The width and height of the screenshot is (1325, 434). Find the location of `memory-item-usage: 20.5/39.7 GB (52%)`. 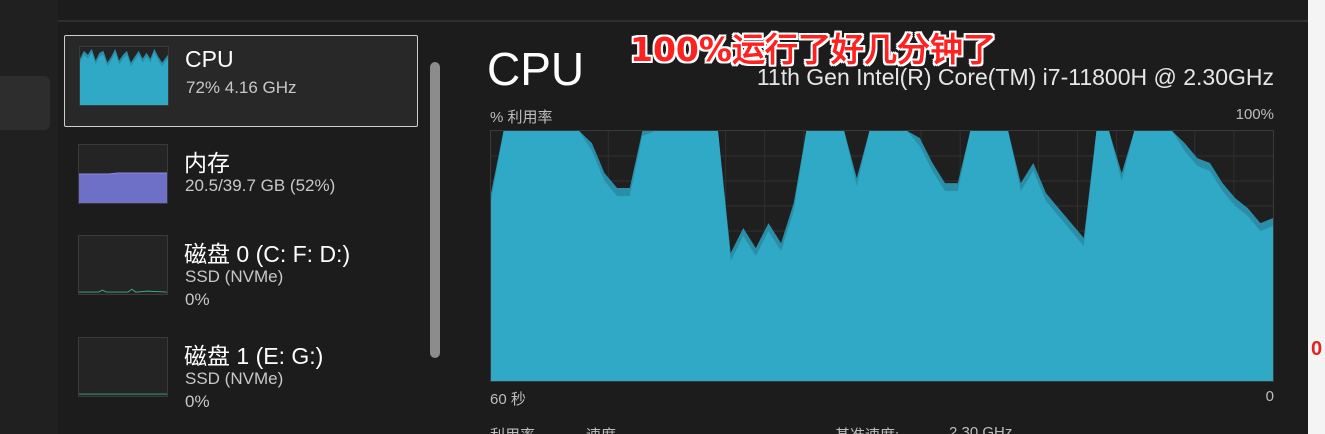

memory-item-usage: 20.5/39.7 GB (52%) is located at coordinates (260, 185).